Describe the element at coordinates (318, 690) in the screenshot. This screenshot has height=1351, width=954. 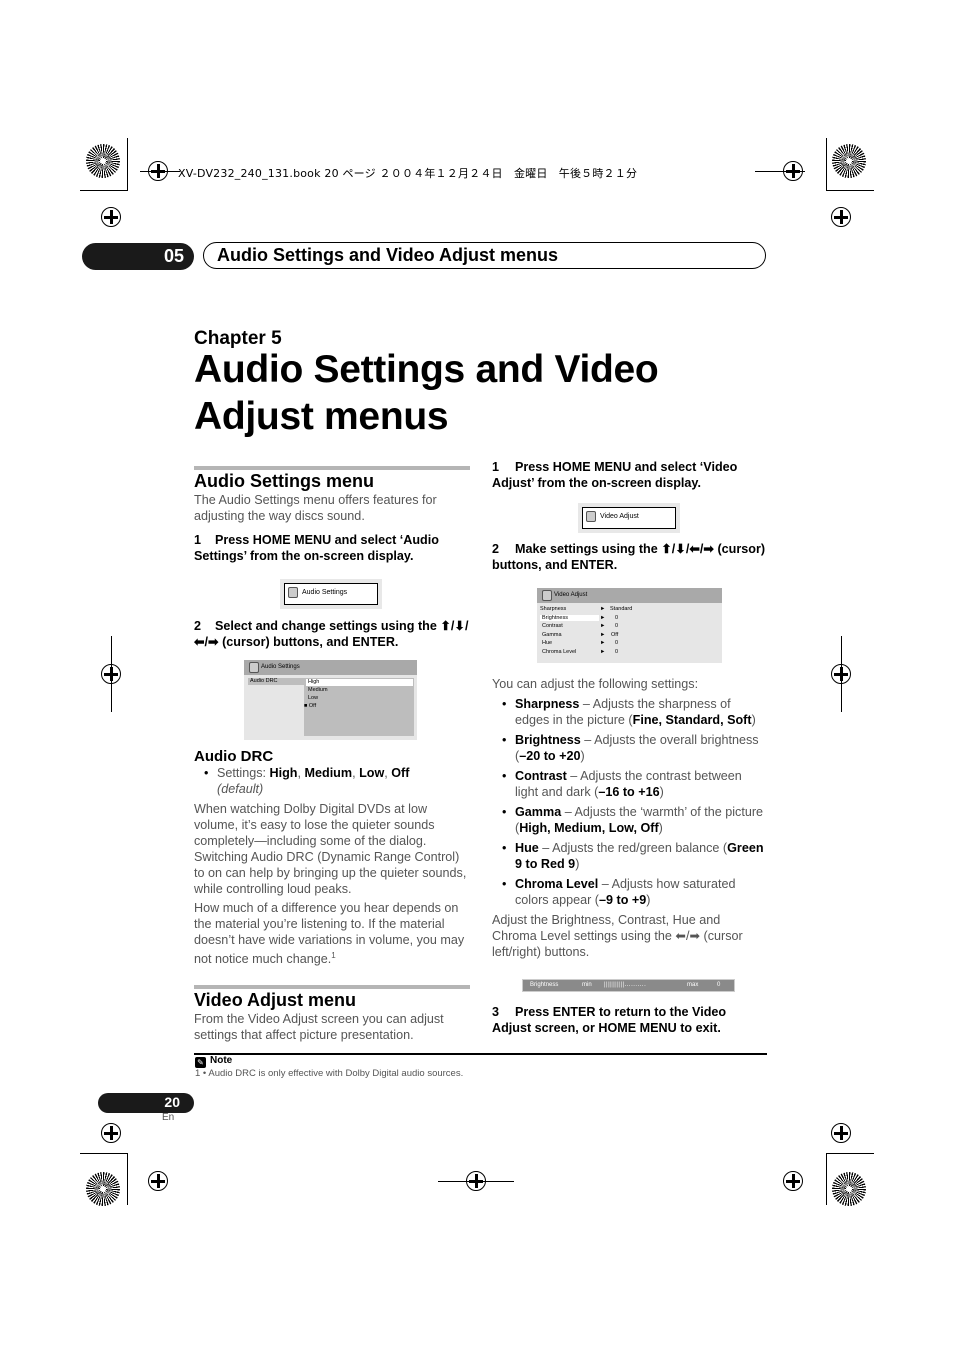
I see `osd-option-medium: Medium` at that location.